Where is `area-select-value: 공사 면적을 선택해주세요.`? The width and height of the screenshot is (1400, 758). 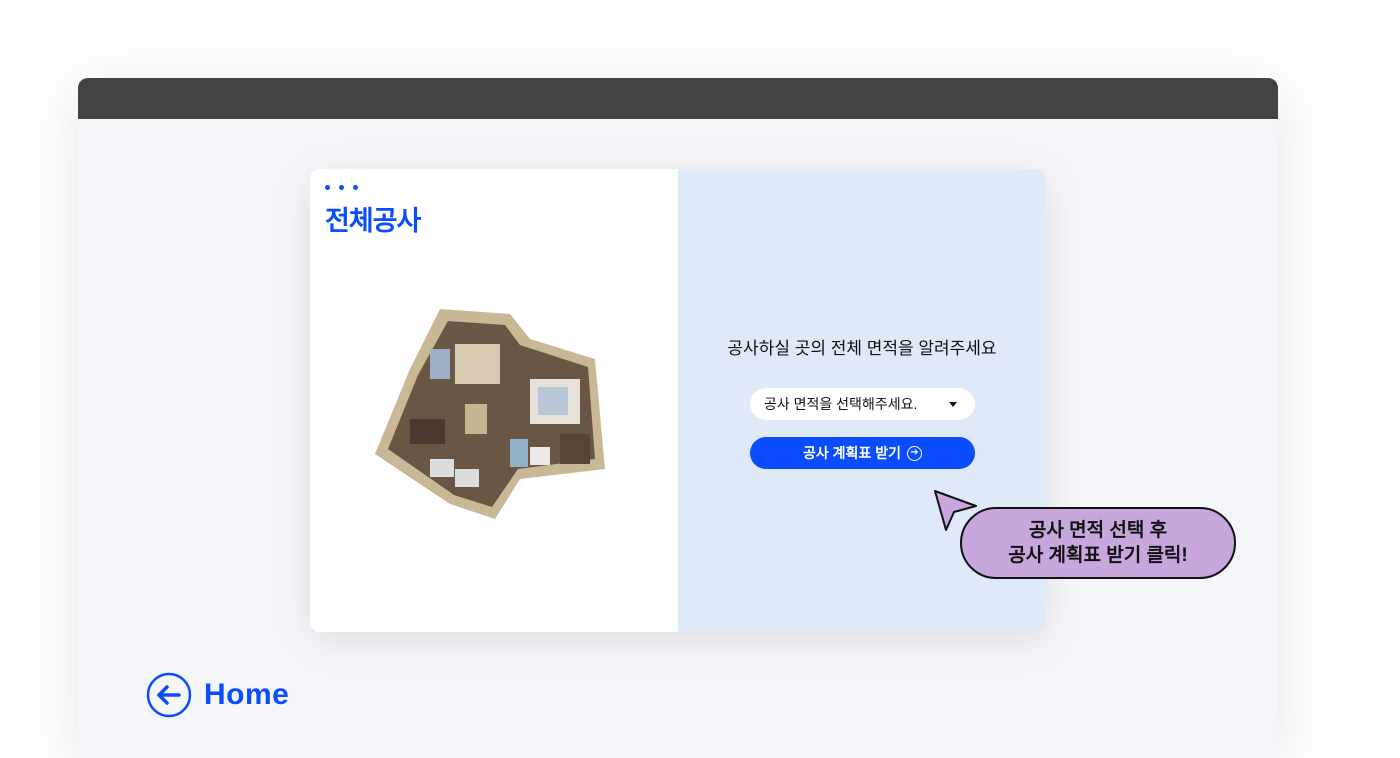
area-select-value: 공사 면적을 선택해주세요. is located at coordinates (841, 404).